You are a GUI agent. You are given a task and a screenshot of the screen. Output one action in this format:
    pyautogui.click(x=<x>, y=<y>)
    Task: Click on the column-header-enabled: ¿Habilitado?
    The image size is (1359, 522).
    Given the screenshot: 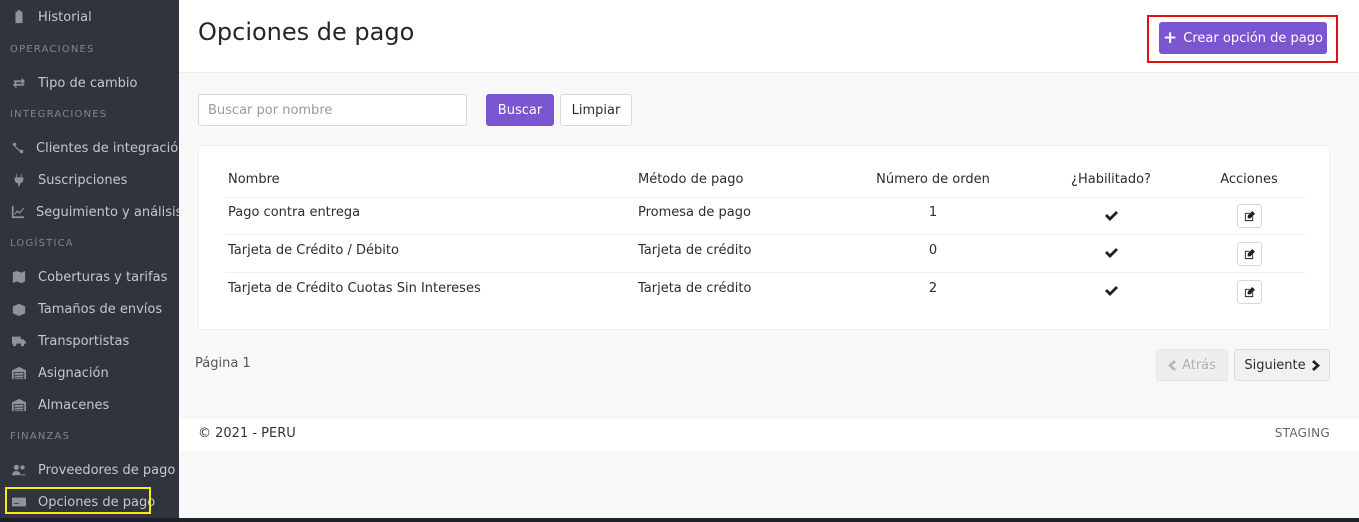 What is the action you would take?
    pyautogui.click(x=1111, y=179)
    